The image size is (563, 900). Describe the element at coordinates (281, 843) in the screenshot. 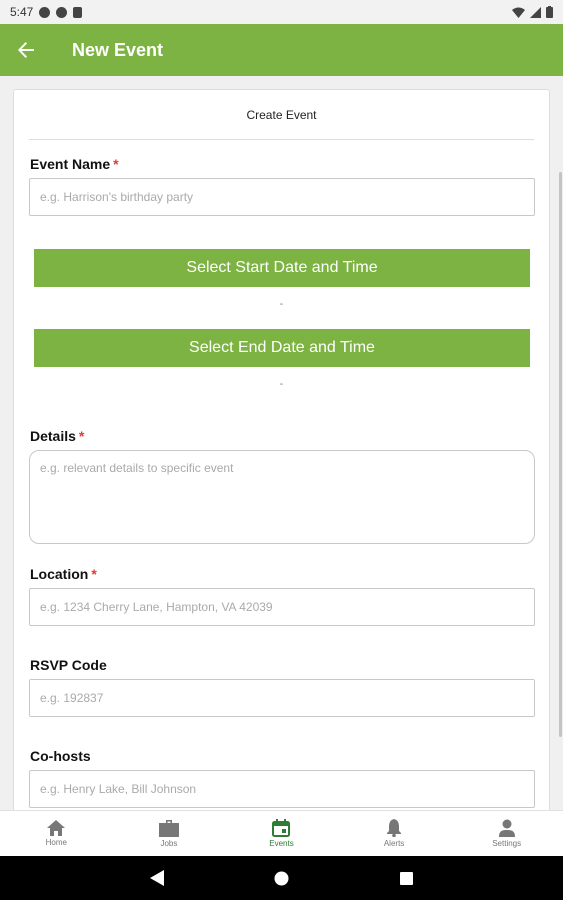

I see `nav-events-label: Events` at that location.